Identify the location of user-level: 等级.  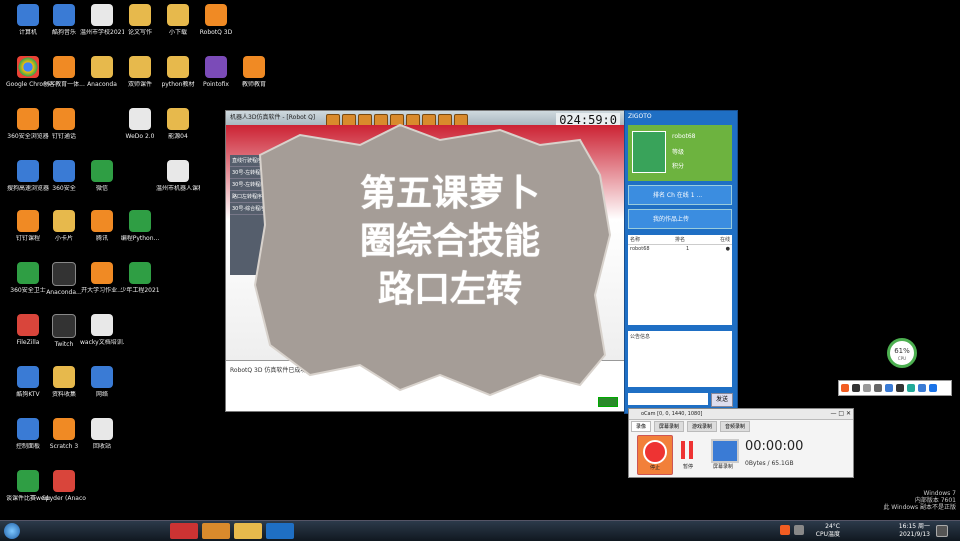
(678, 152).